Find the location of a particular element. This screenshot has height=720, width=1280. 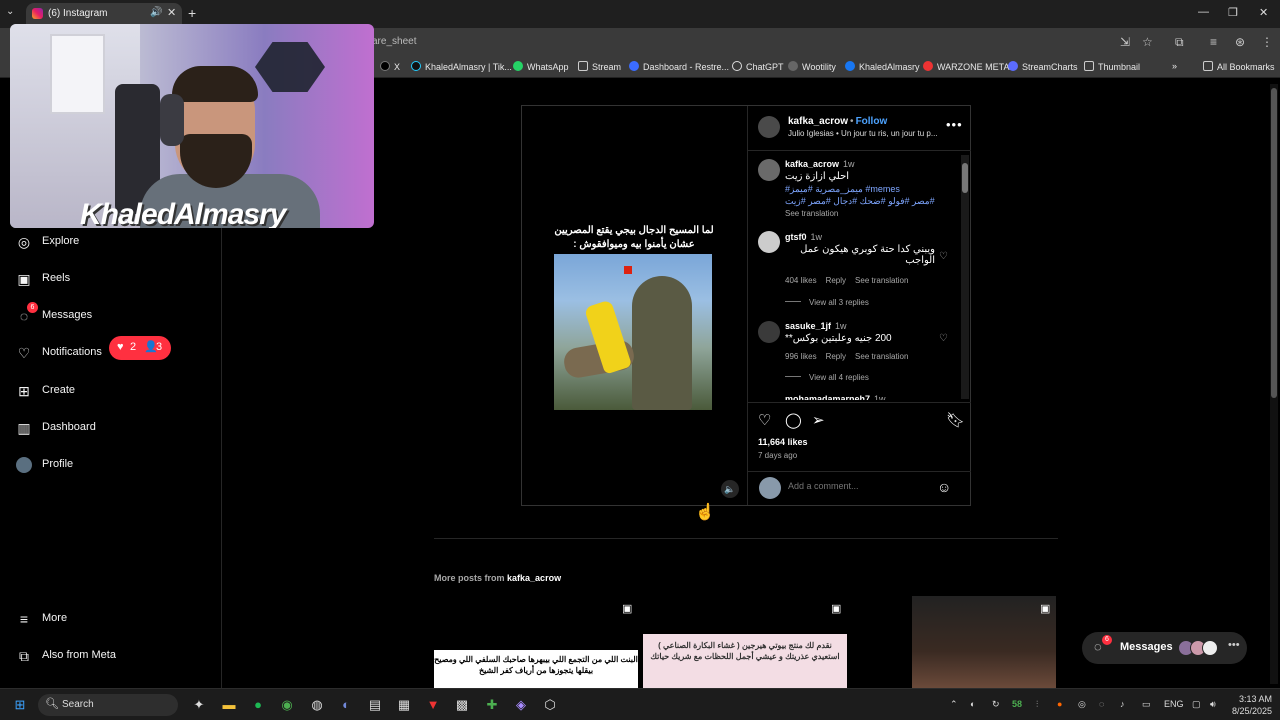

restore-icon: ❐ is located at coordinates (1233, 12).